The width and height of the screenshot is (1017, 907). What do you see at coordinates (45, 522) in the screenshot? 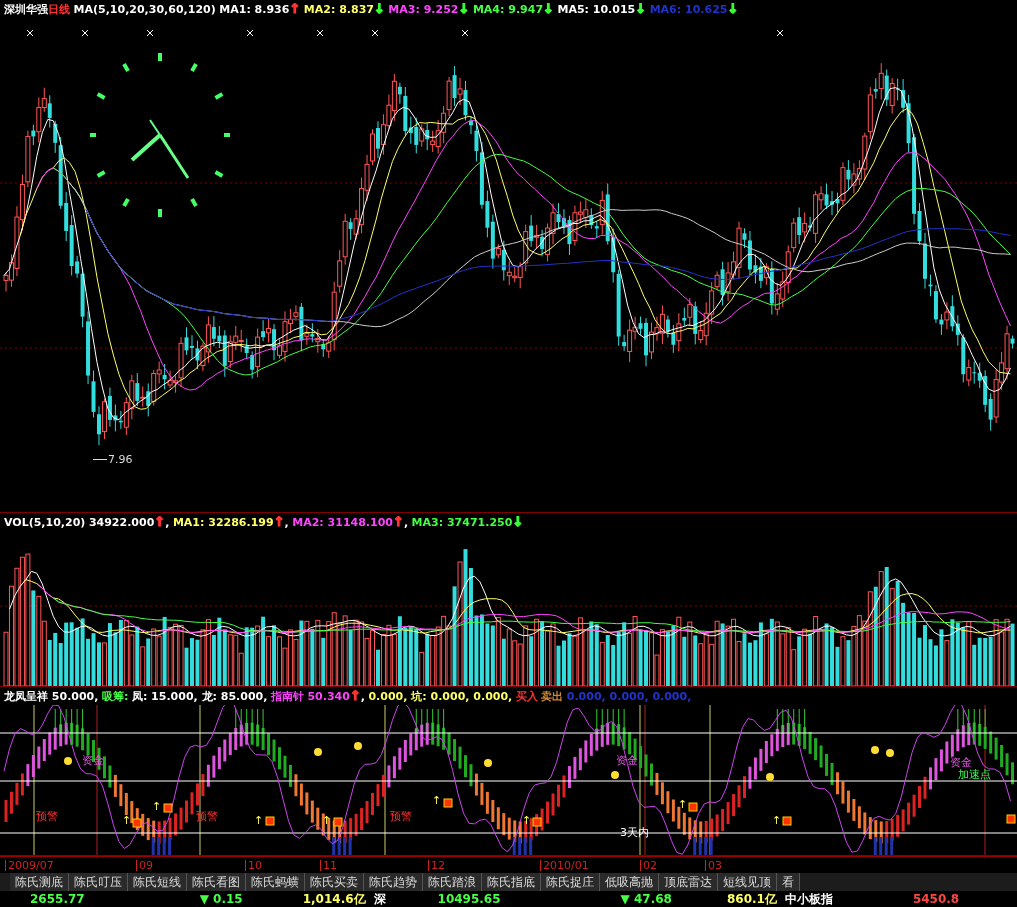
I see `legend-text: VOL(5,10,20)` at bounding box center [45, 522].